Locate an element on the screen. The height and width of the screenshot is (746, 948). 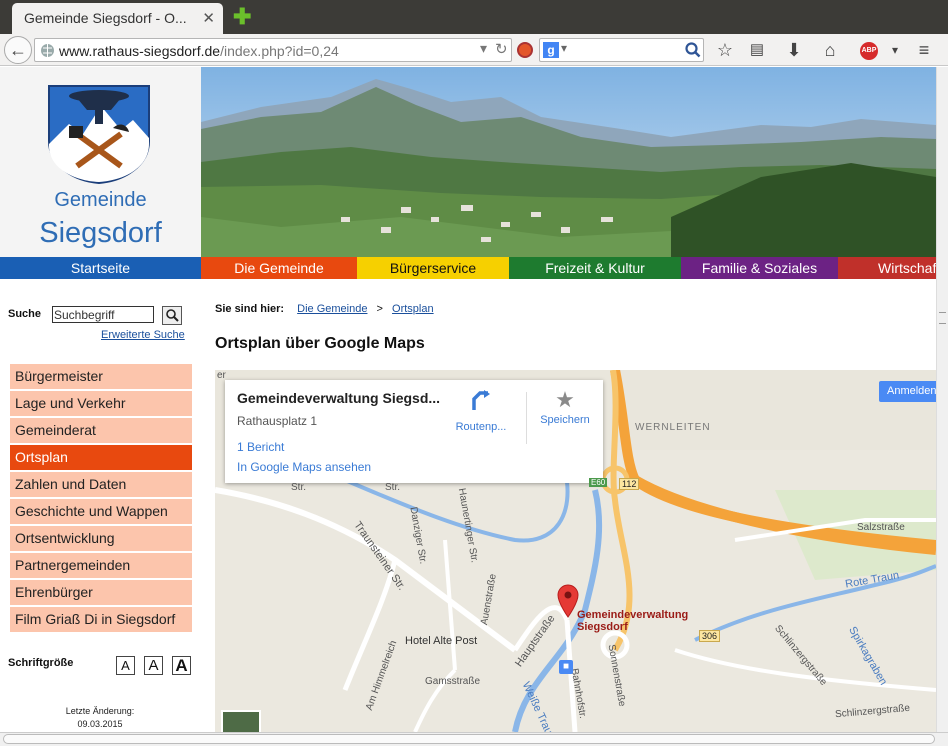
sidebar-item-lage-und-verkehr: Lage und Verkehr is located at coordinates (101, 403).